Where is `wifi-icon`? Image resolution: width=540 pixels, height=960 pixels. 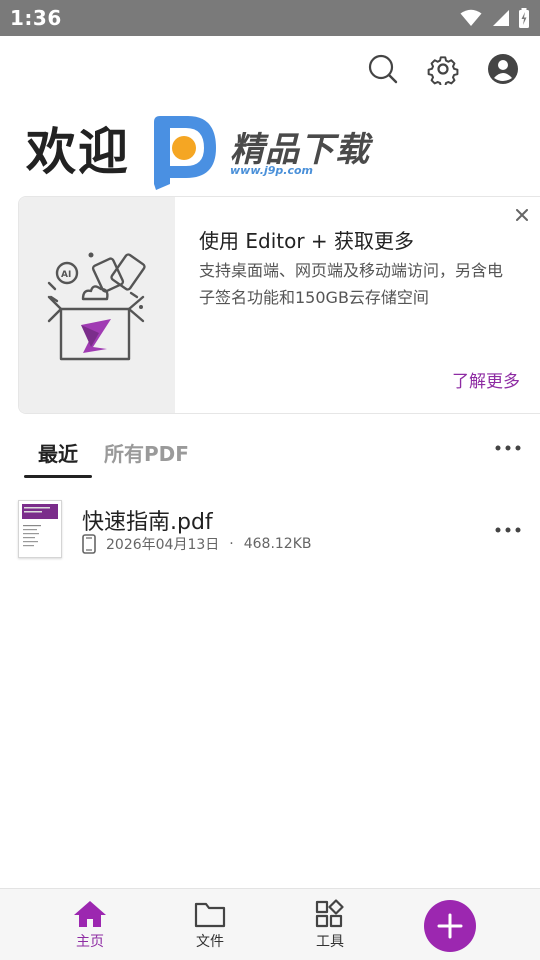
wifi-icon is located at coordinates (471, 17).